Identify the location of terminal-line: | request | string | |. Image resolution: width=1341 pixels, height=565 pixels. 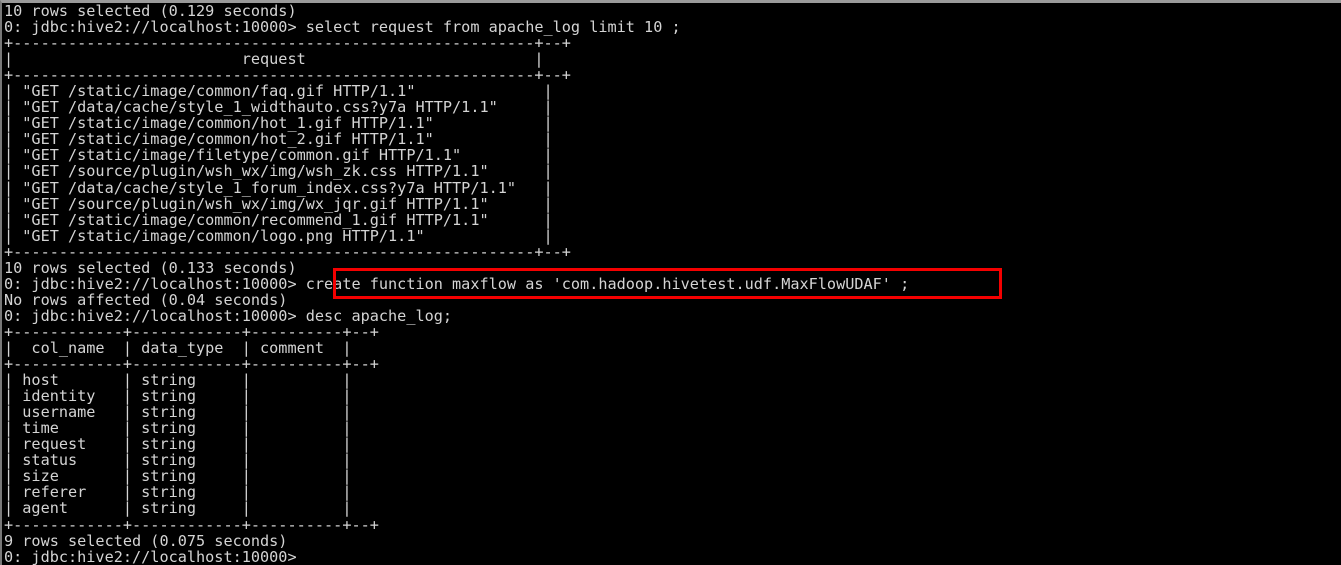
(178, 444).